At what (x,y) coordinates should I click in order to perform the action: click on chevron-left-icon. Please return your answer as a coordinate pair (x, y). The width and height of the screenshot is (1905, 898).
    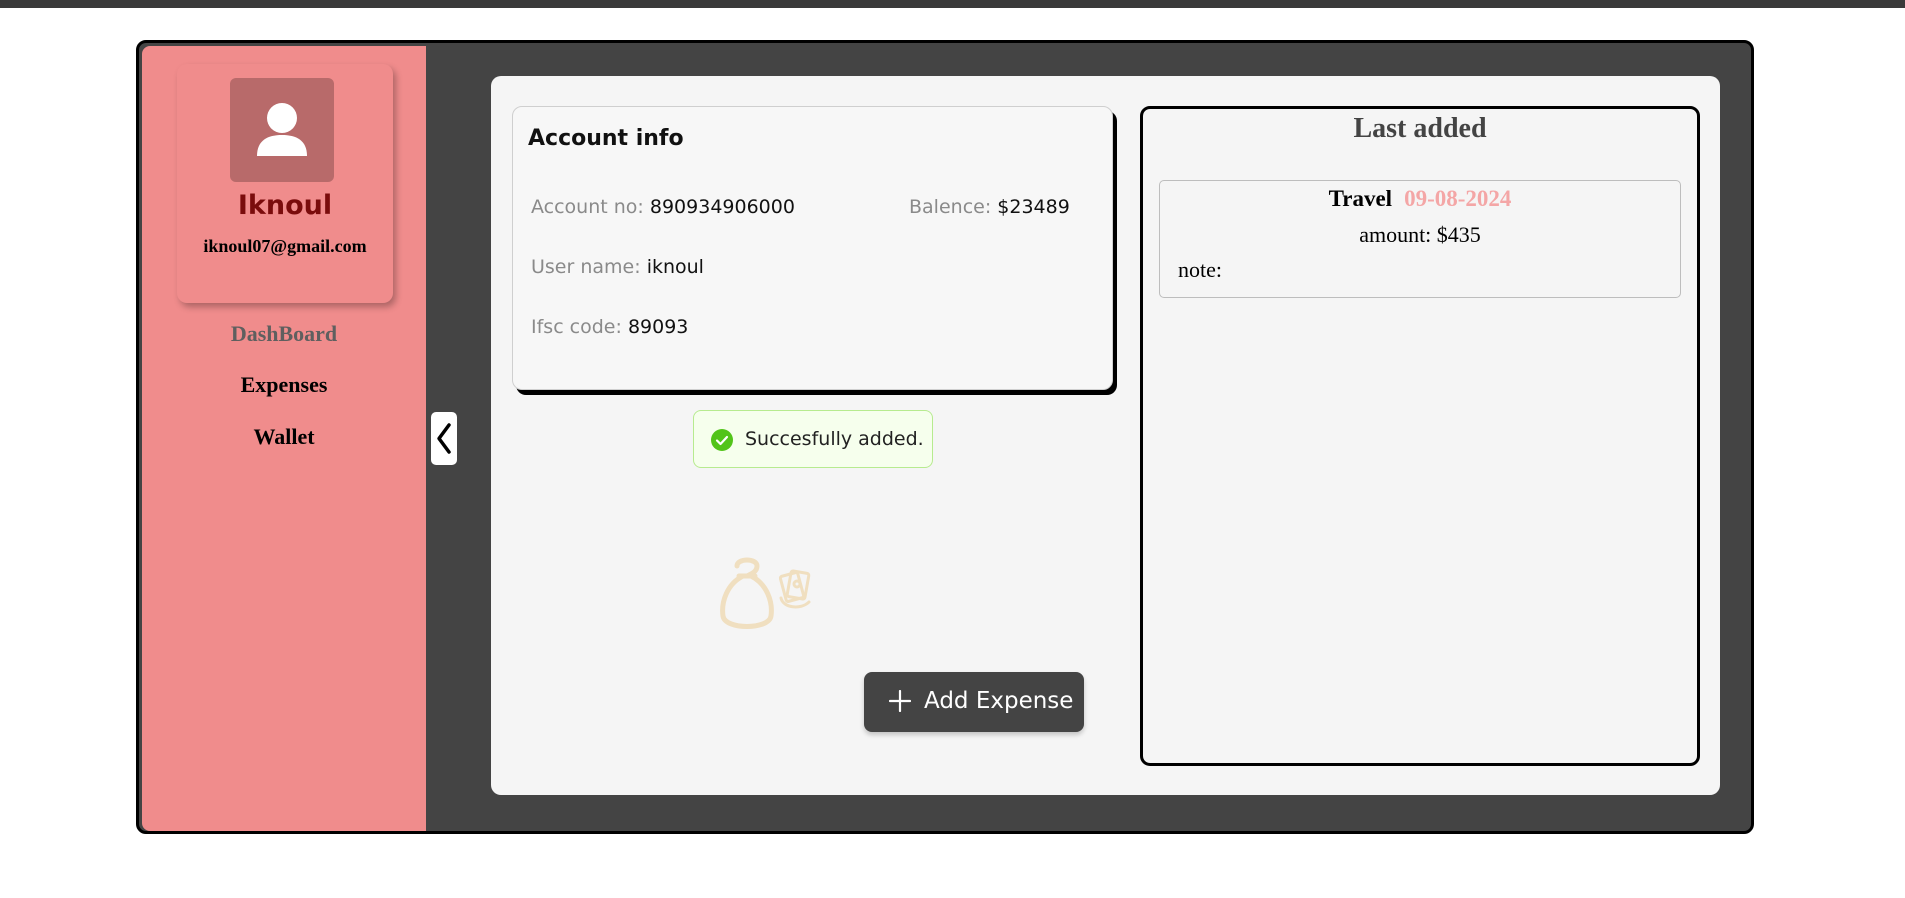
    Looking at the image, I should click on (444, 438).